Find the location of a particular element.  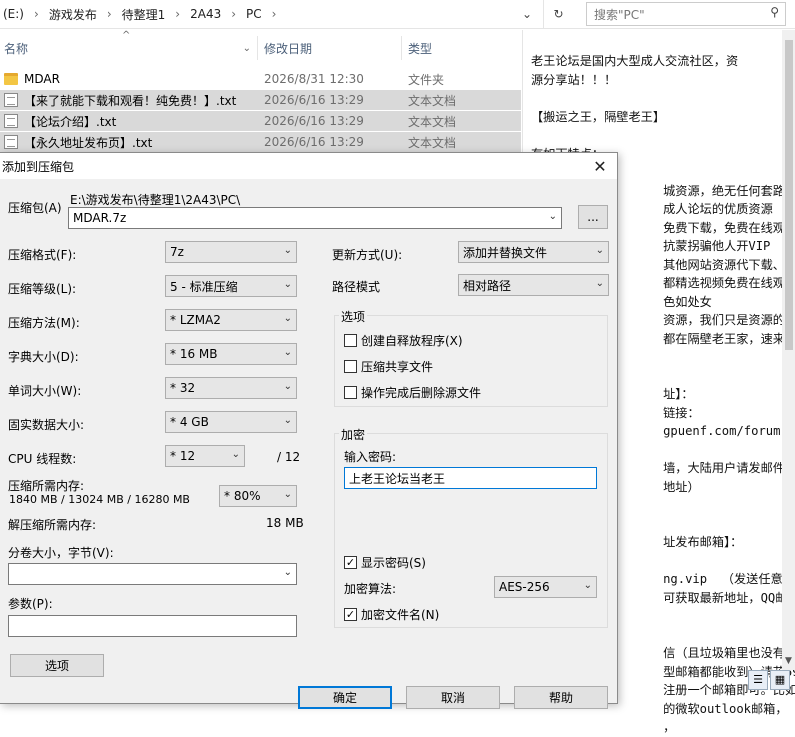

cpu-select: * 12 ⌄ is located at coordinates (205, 456).